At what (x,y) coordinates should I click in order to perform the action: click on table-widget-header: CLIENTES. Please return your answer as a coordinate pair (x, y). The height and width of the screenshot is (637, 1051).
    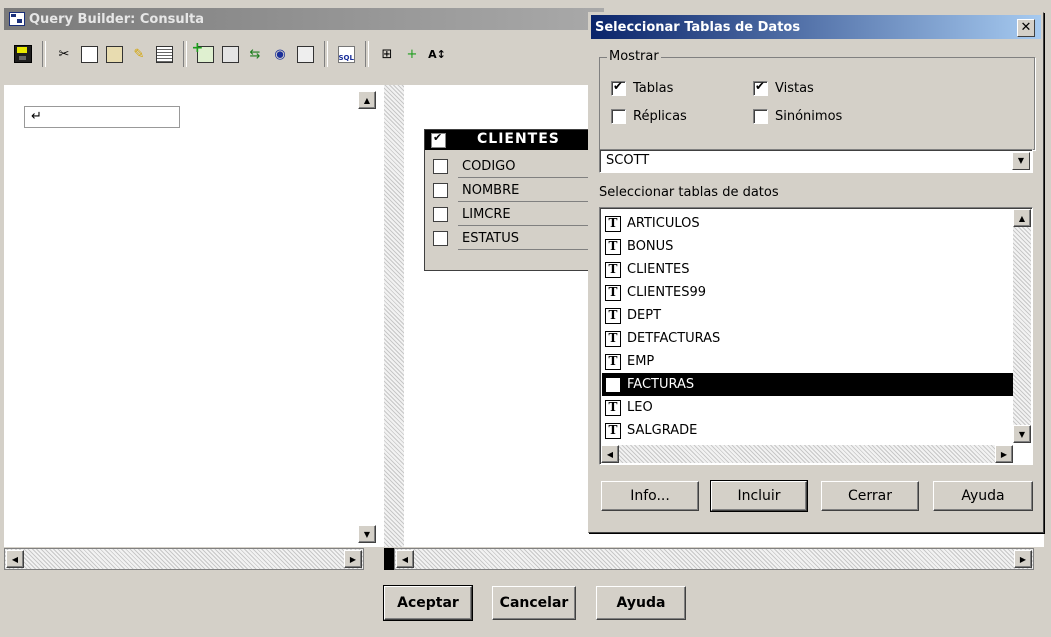
    Looking at the image, I should click on (509, 140).